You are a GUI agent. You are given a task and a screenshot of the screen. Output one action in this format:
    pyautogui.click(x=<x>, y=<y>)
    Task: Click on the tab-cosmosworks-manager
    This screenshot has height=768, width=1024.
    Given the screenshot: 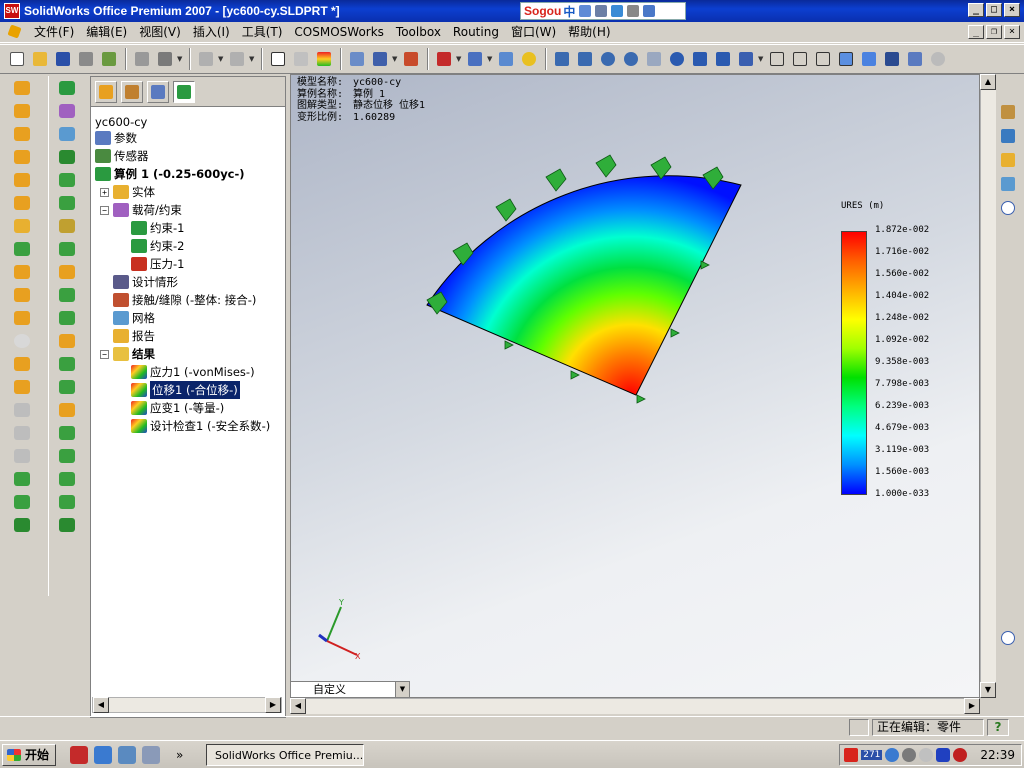 What is the action you would take?
    pyautogui.click(x=184, y=91)
    